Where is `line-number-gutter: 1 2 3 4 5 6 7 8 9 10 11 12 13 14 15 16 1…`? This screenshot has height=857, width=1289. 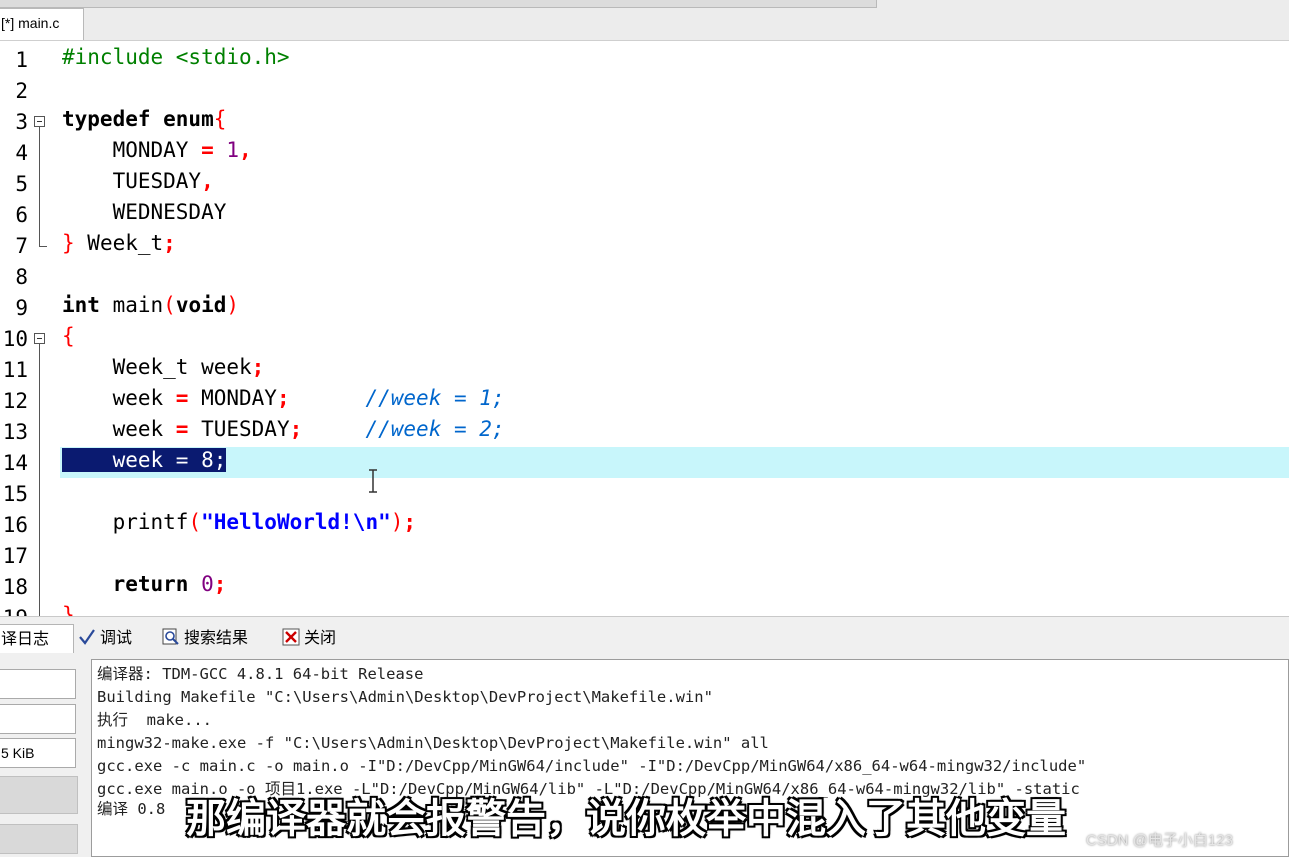
line-number-gutter: 1 2 3 4 5 6 7 8 9 10 11 12 13 14 15 16 1… is located at coordinates (30, 329).